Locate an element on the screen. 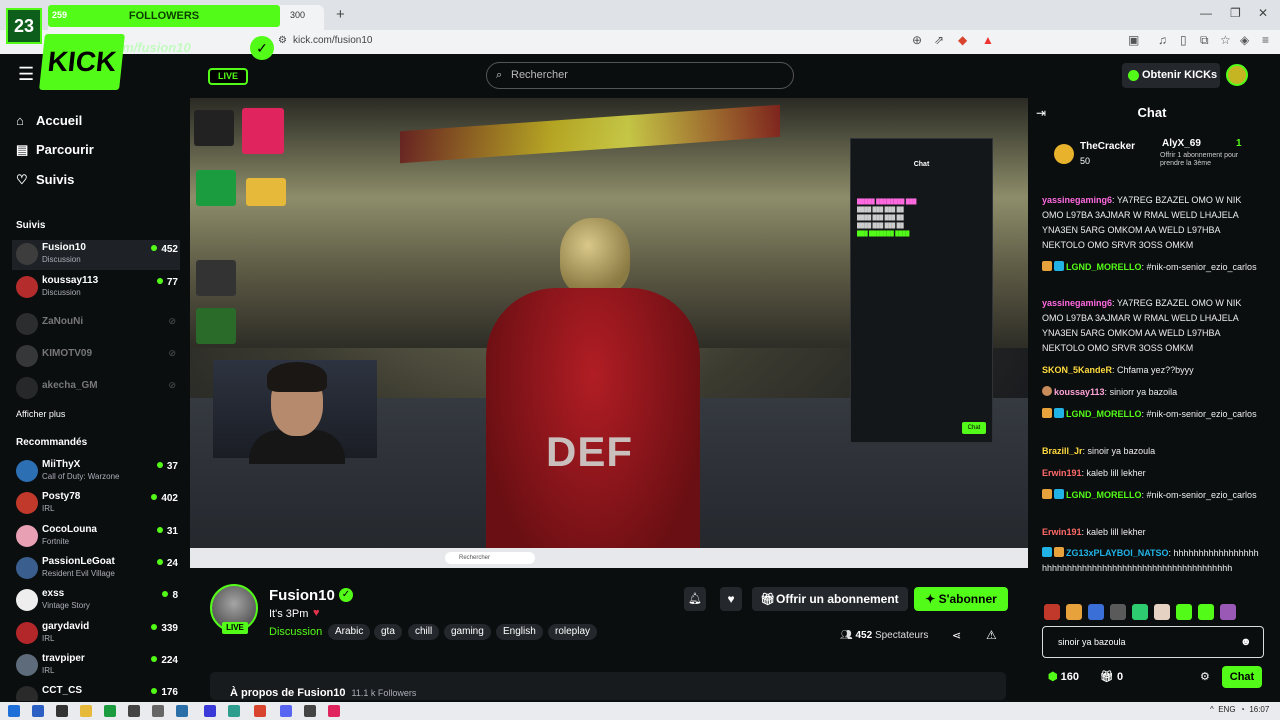 Image resolution: width=1280 pixels, height=720 pixels. emoji-picker-icon: ☻ is located at coordinates (1246, 642).